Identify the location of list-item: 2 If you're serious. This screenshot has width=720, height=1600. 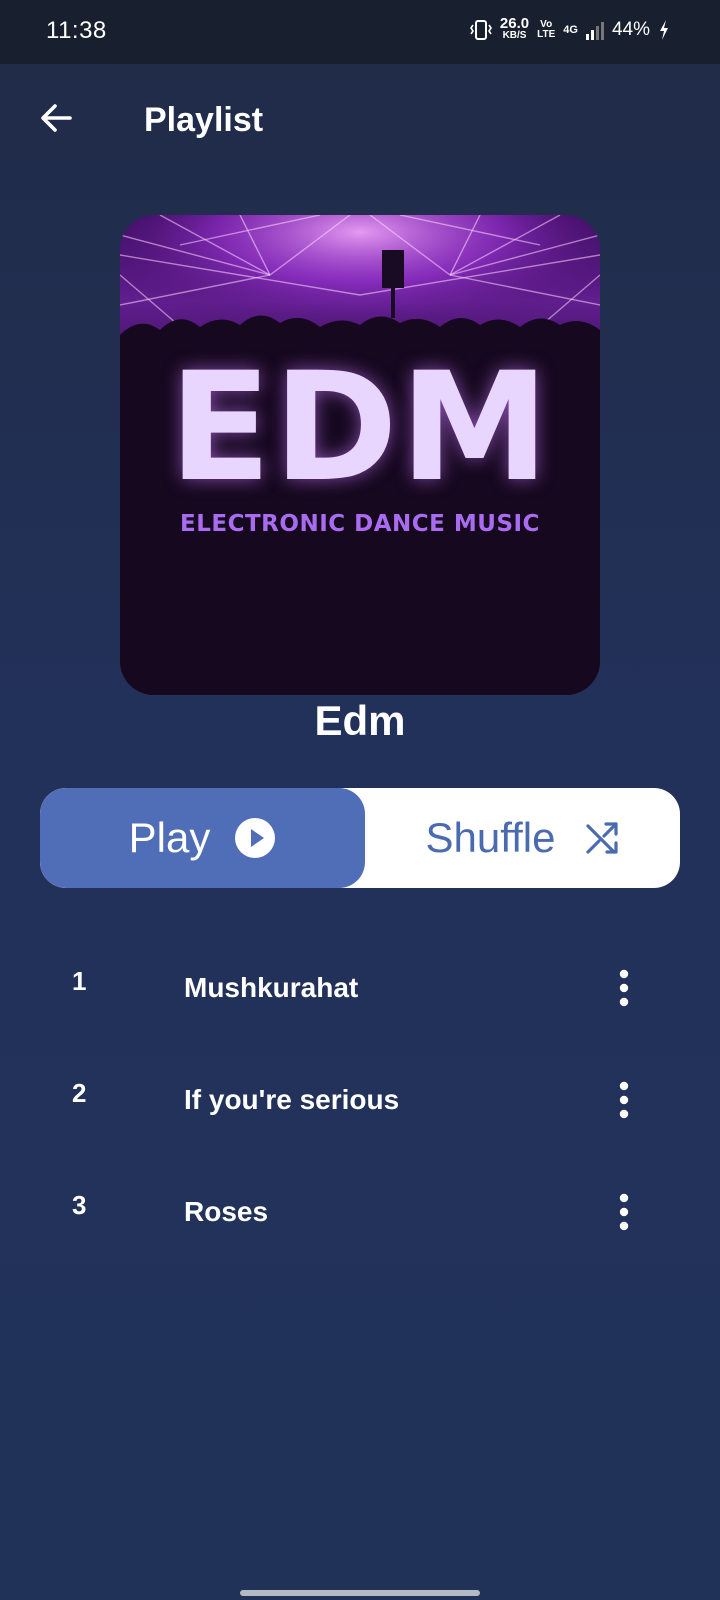
(360, 1128).